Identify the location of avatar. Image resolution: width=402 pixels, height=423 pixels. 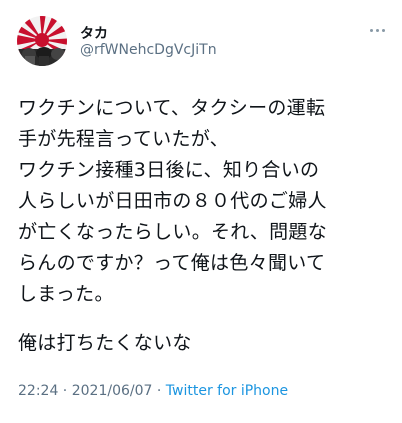
(42, 41).